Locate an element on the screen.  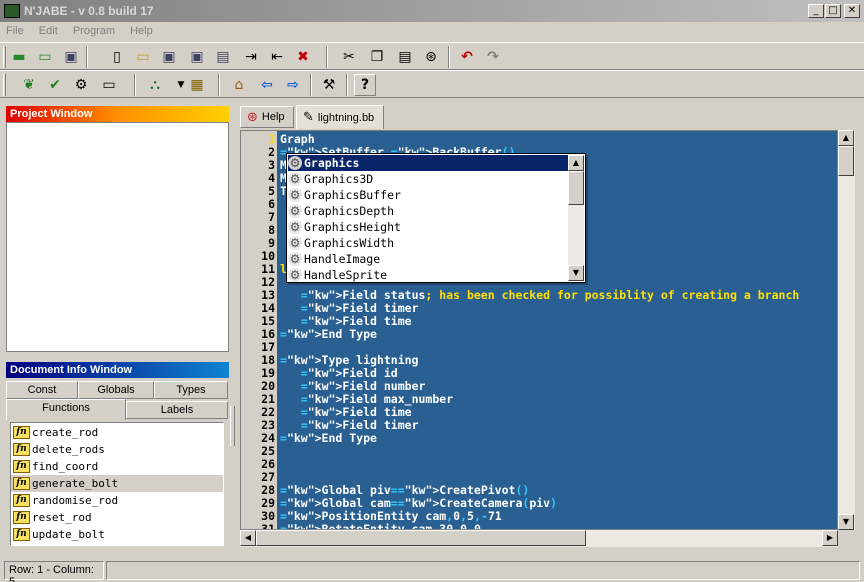
copy-icon: ❐ is located at coordinates (377, 57).